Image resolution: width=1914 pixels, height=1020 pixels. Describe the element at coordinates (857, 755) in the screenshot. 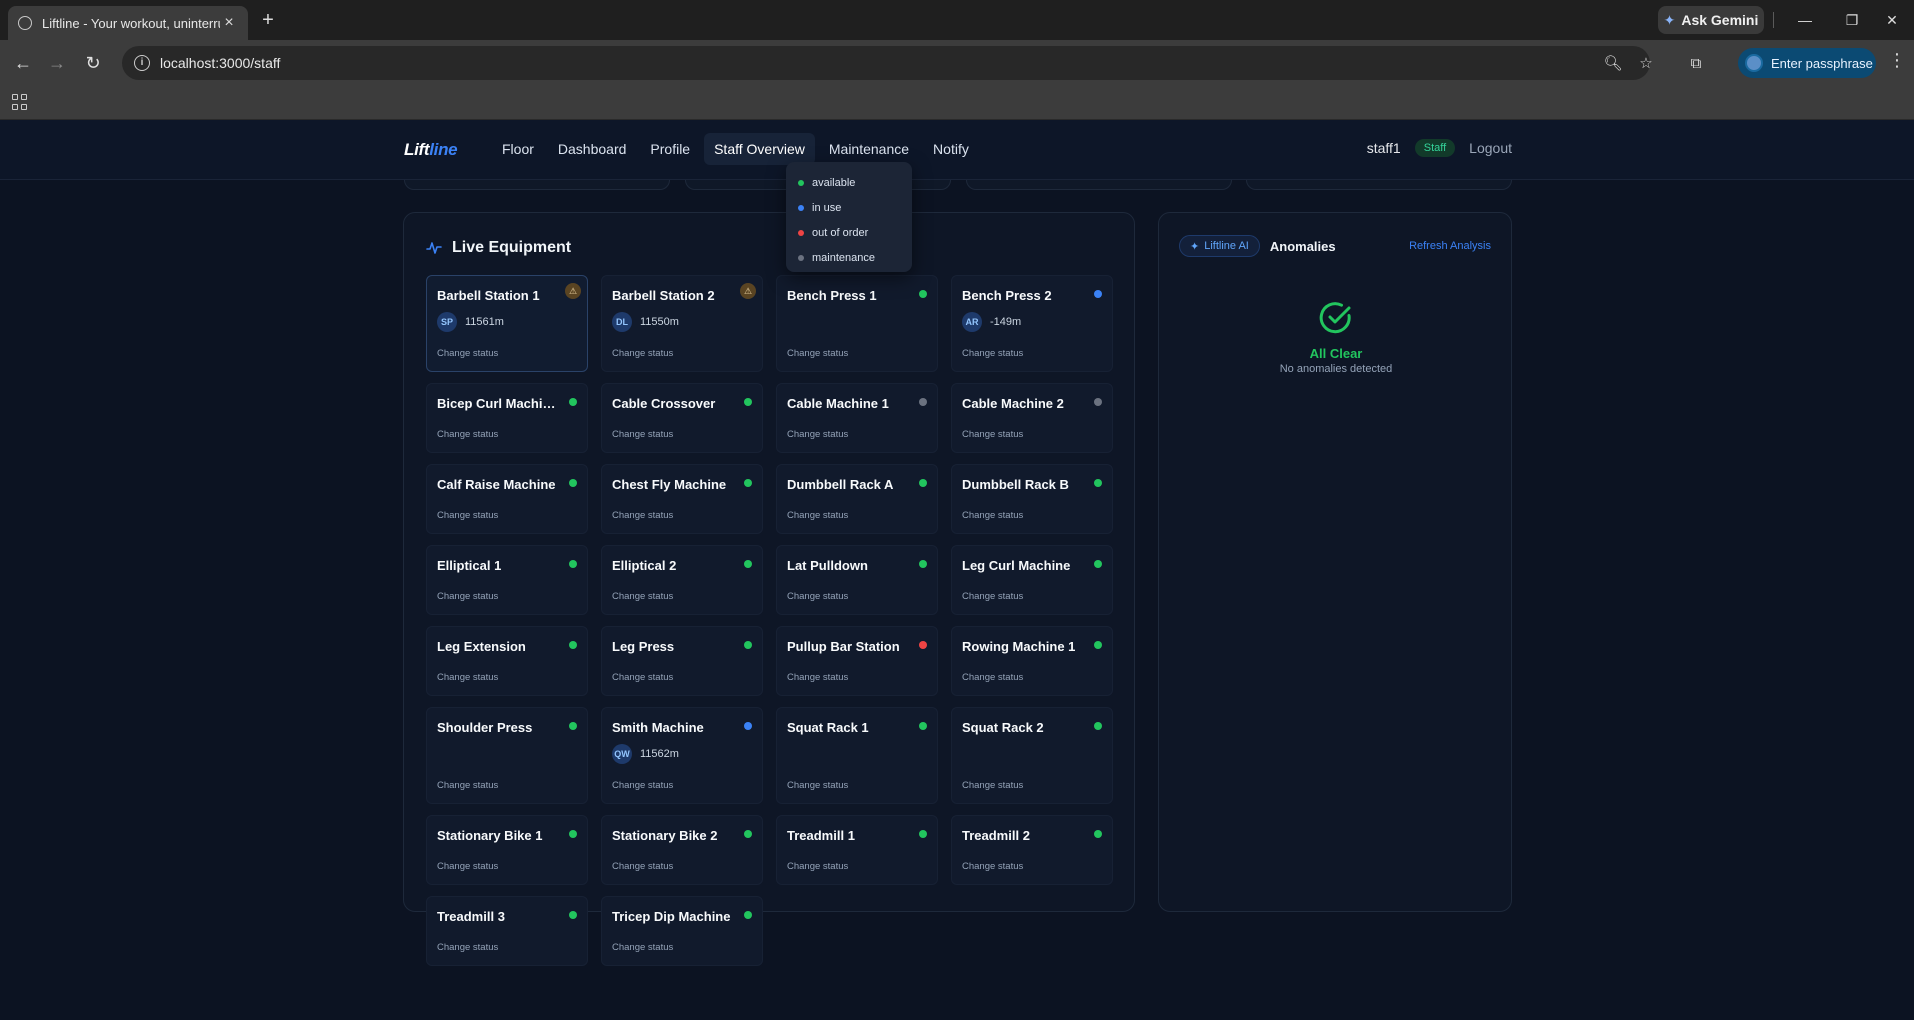

I see `equipment-card: Squat Rack 1 Change status` at that location.